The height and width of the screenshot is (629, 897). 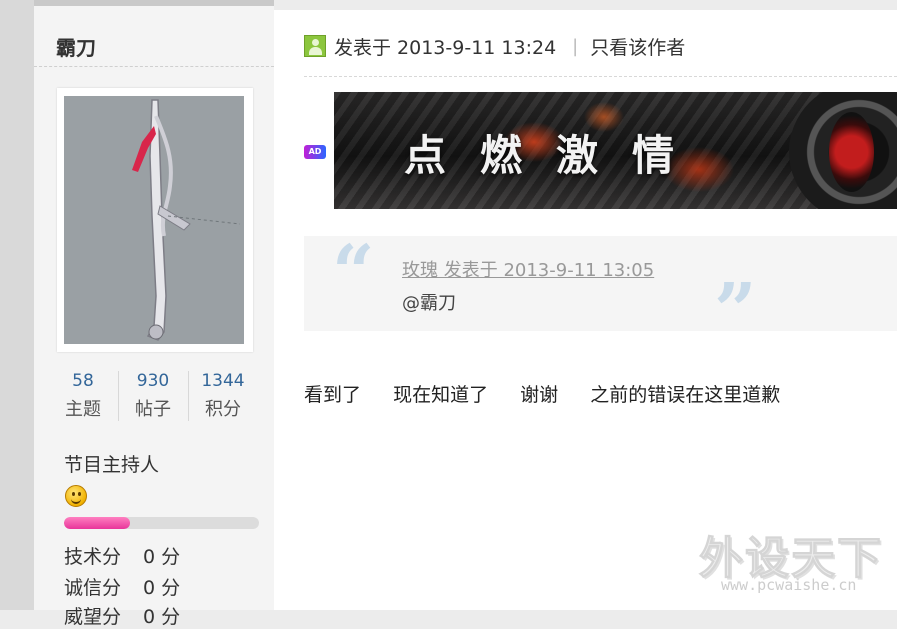 What do you see at coordinates (97, 523) in the screenshot?
I see `level-progress-fill` at bounding box center [97, 523].